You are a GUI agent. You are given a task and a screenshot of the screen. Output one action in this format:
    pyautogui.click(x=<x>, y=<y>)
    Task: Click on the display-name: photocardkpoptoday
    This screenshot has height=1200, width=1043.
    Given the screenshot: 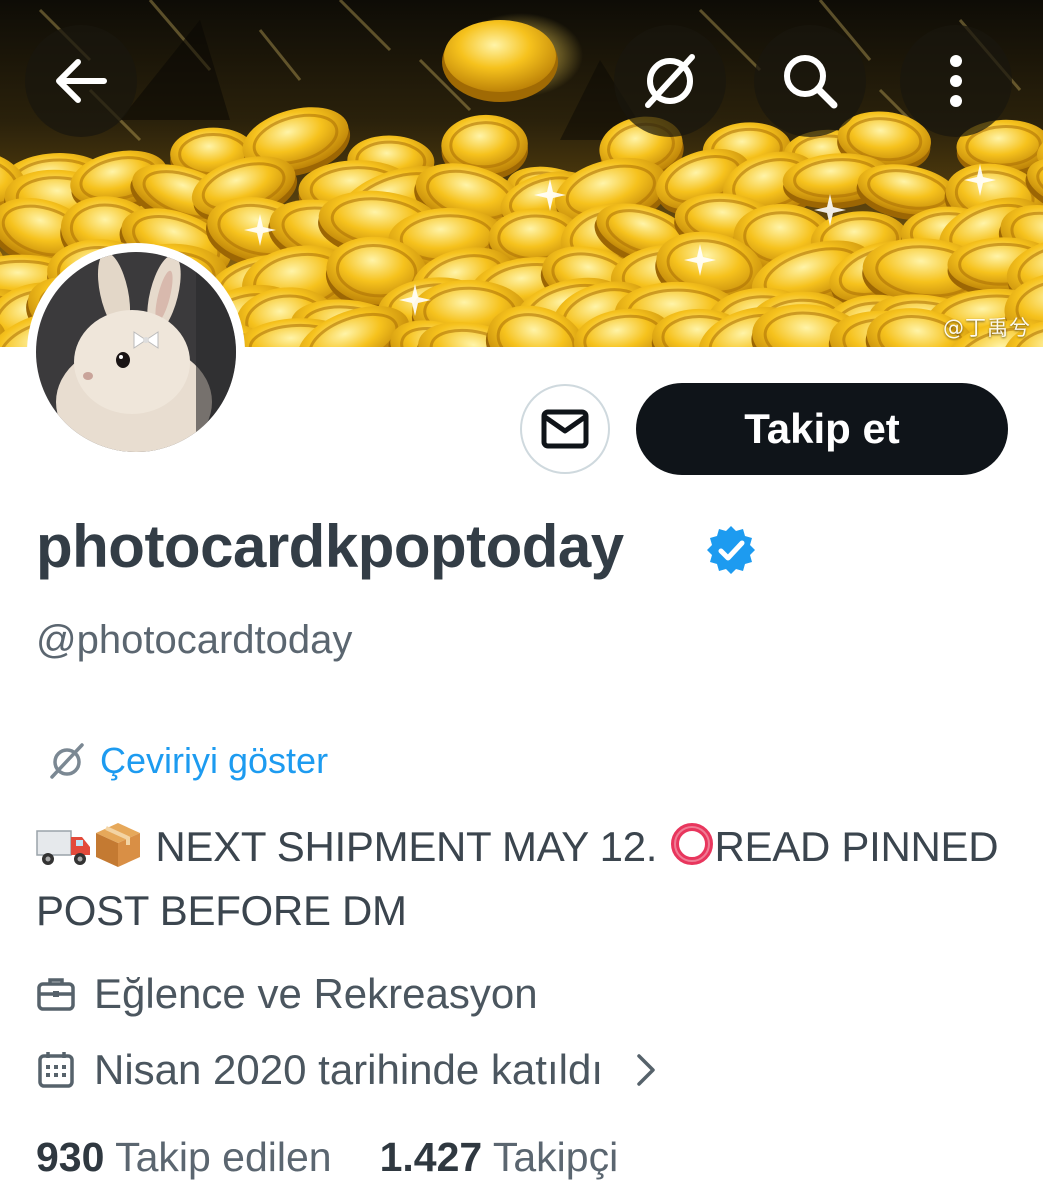 What is the action you would take?
    pyautogui.click(x=330, y=546)
    